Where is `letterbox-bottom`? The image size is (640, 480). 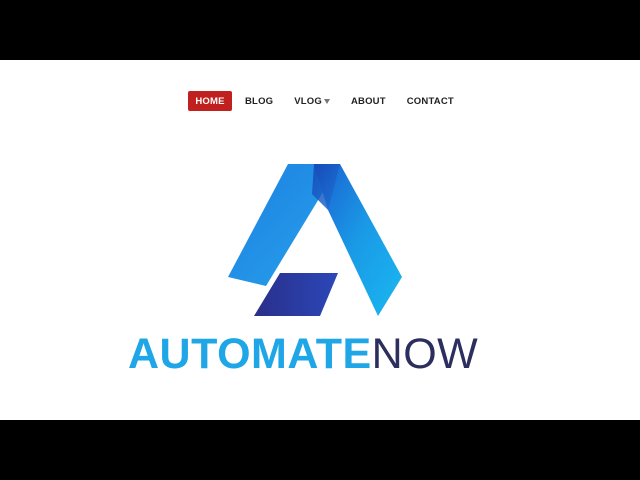
letterbox-bottom is located at coordinates (320, 450).